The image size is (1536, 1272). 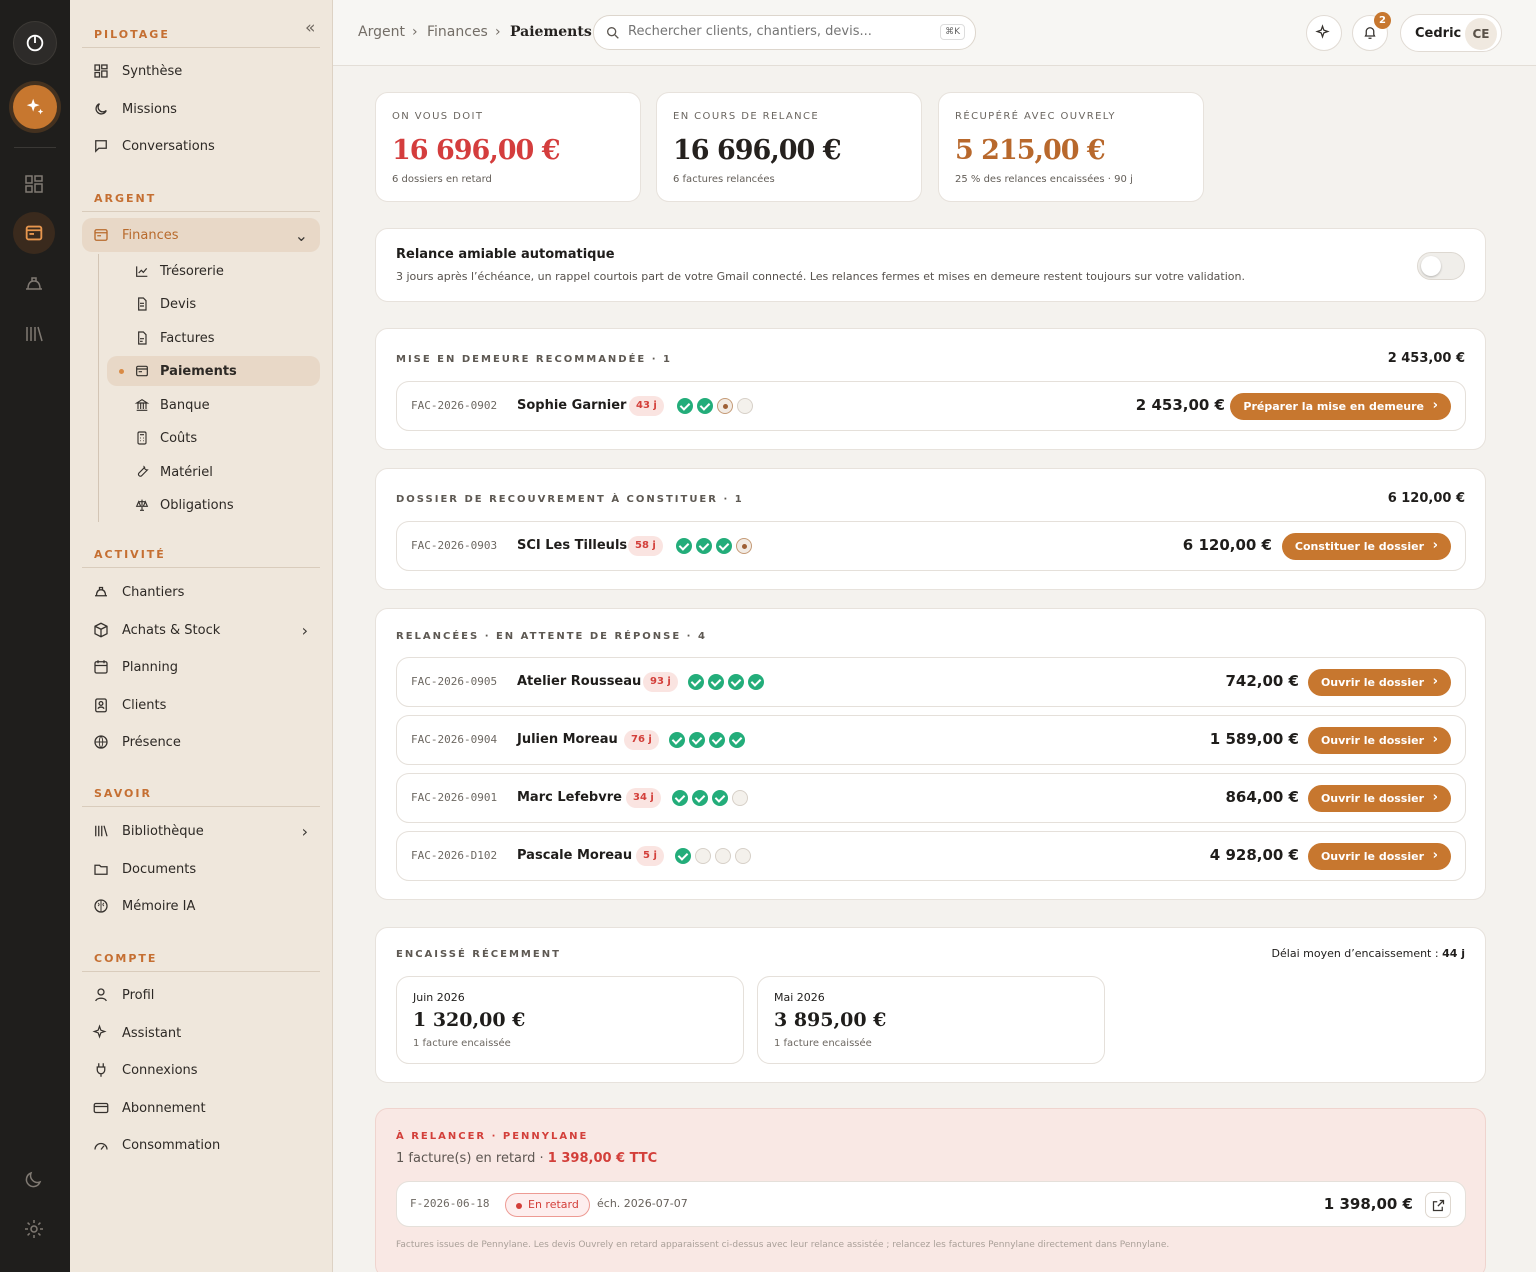 What do you see at coordinates (197, 505) in the screenshot?
I see `sidebar-item-label: Obligations` at bounding box center [197, 505].